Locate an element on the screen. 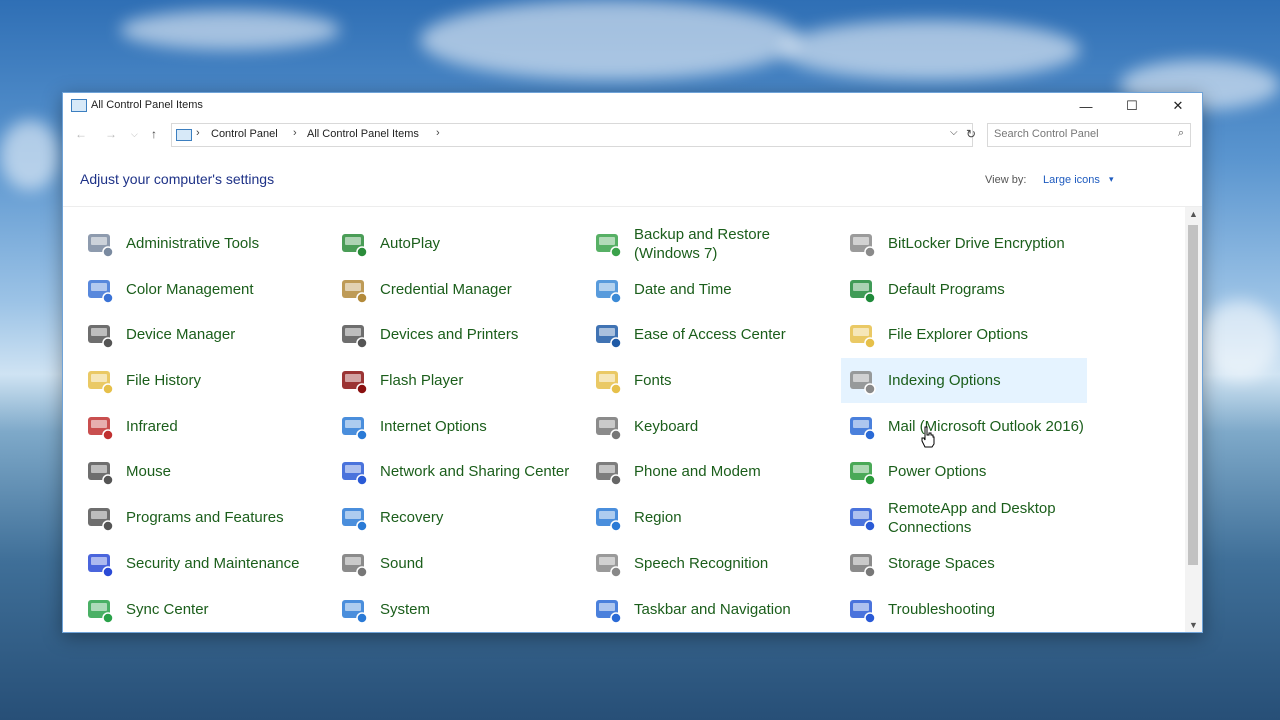 The width and height of the screenshot is (1280, 720). hand-cursor-icon is located at coordinates (928, 437).